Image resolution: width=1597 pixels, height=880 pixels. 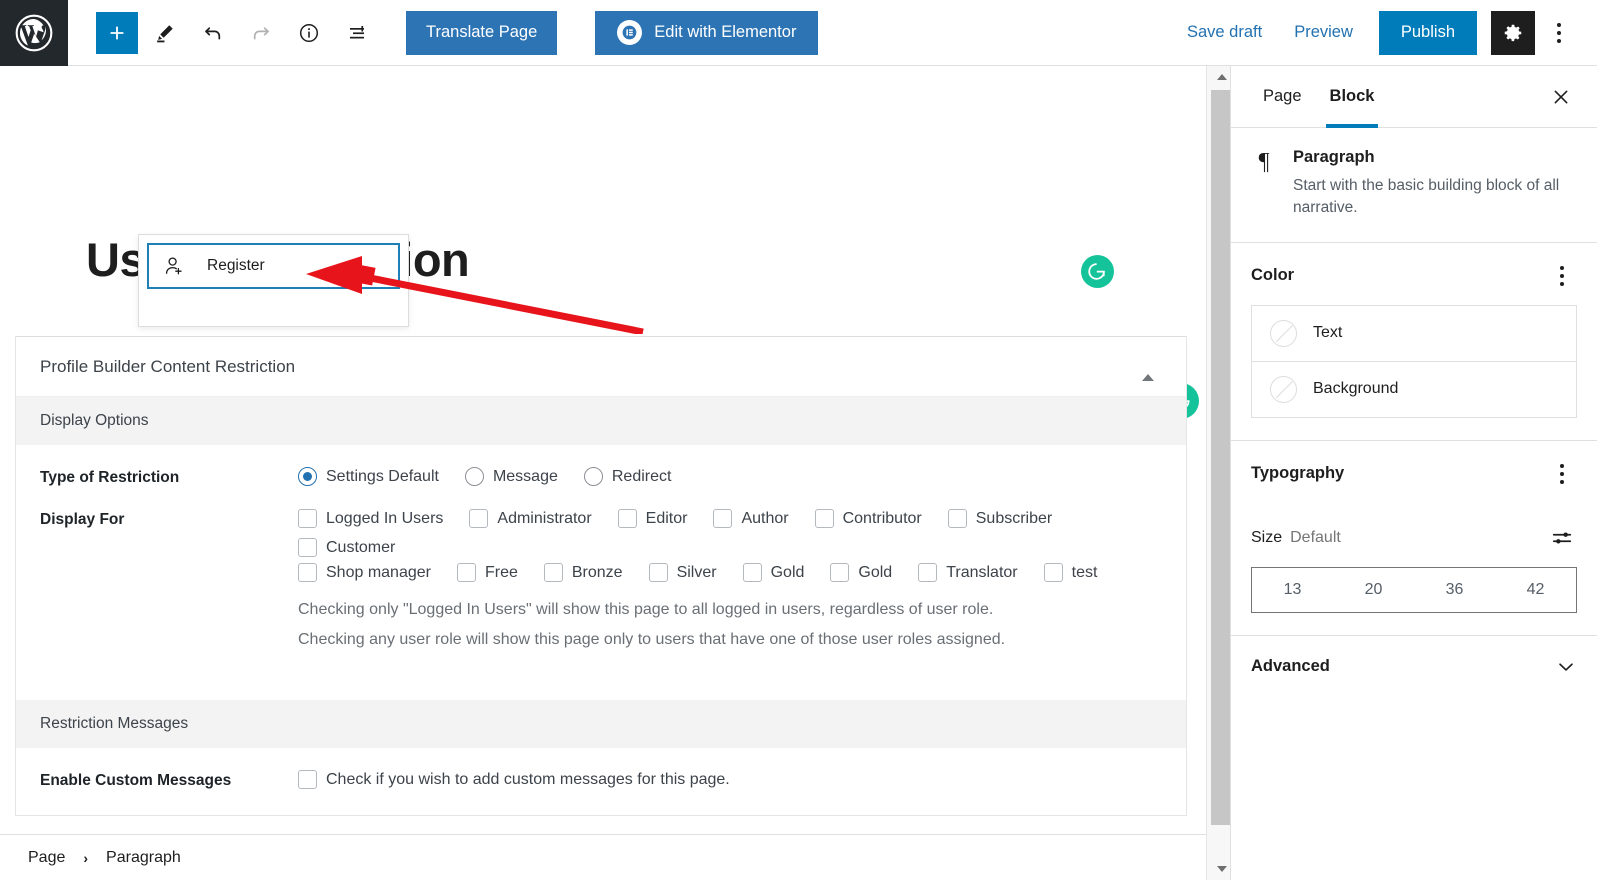 I want to click on metabox-collapse-button, so click(x=1148, y=368).